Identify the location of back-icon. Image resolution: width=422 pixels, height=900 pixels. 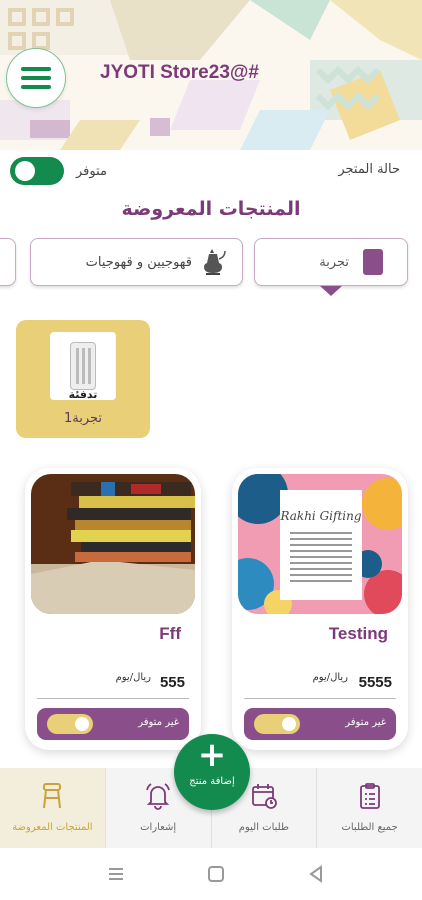
(316, 874).